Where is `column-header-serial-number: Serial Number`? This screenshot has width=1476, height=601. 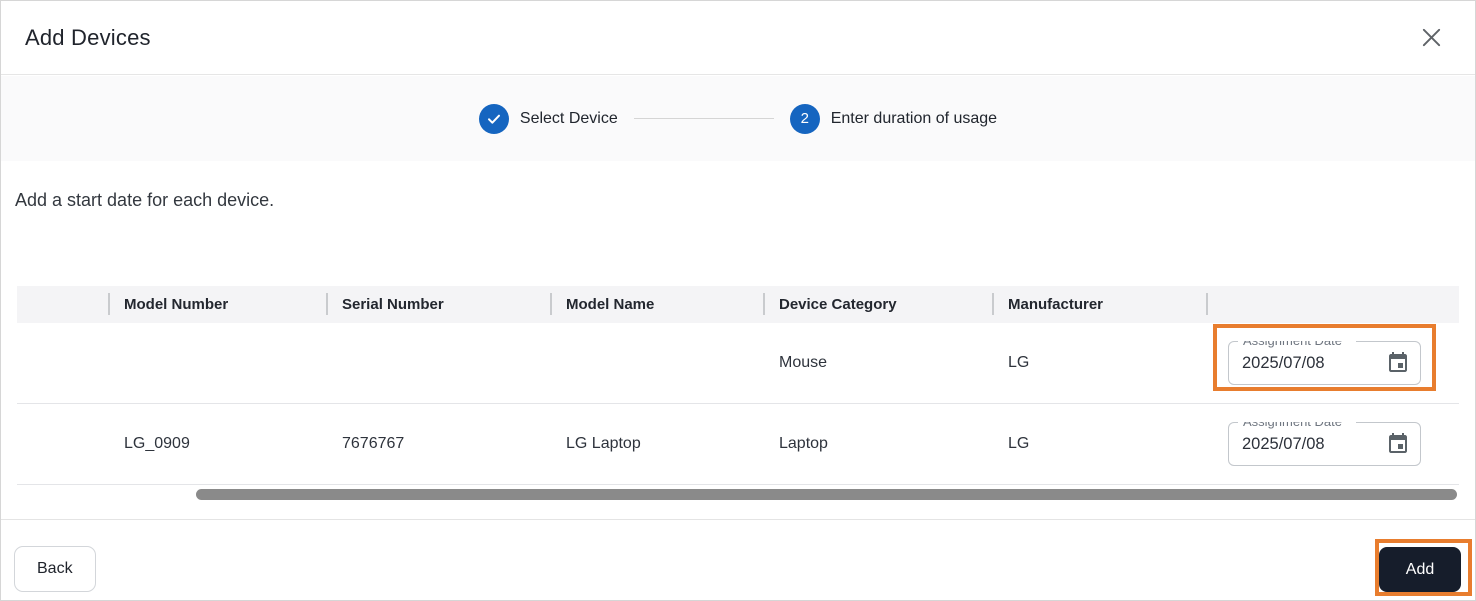 column-header-serial-number: Serial Number is located at coordinates (438, 304).